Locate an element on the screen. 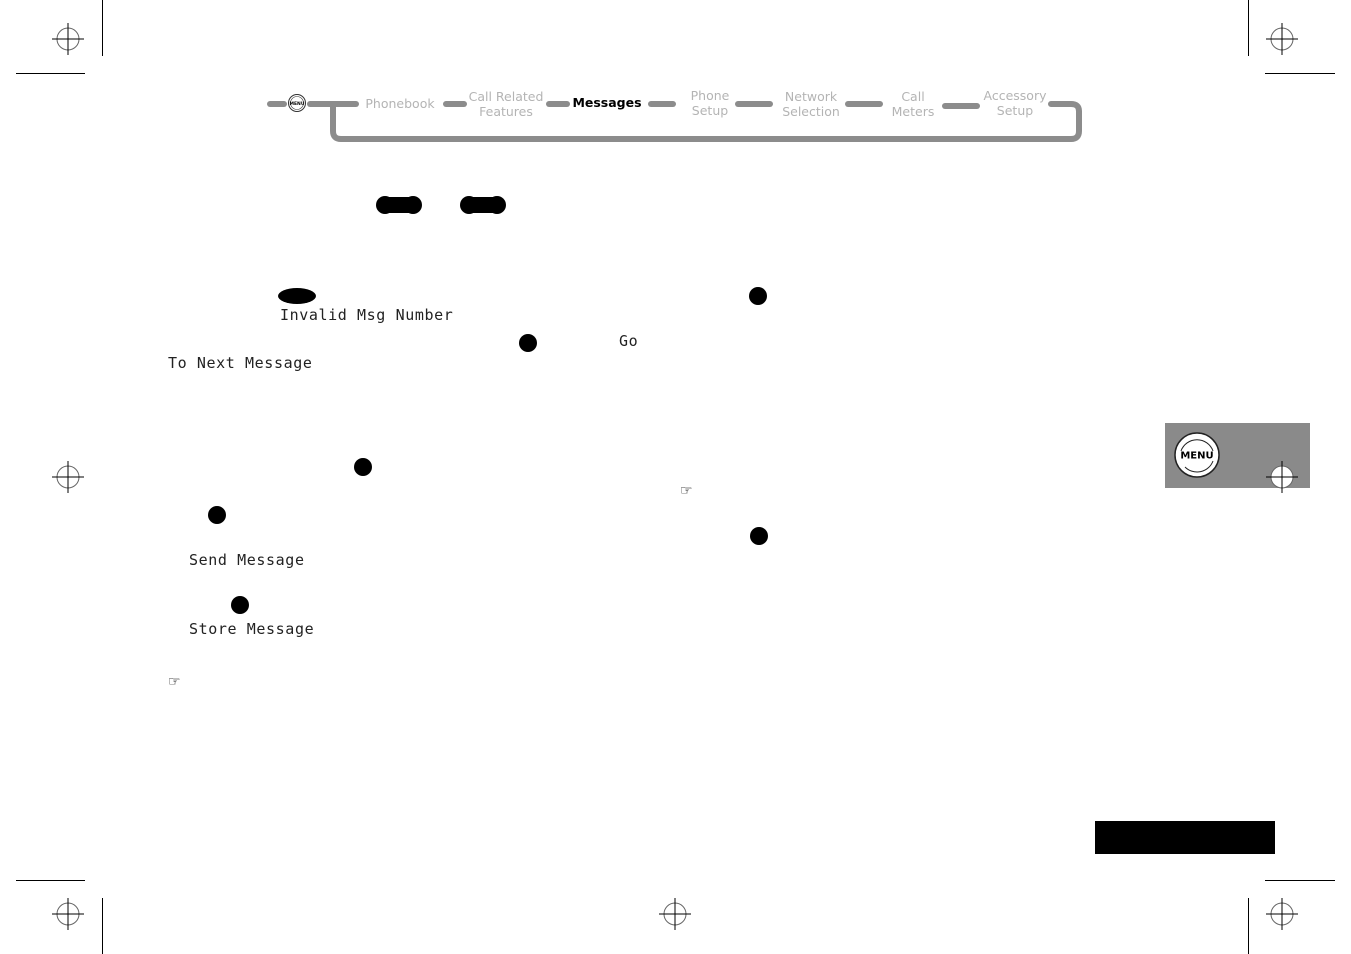 The width and height of the screenshot is (1351, 954). crop-mark-bl-v is located at coordinates (102, 926).